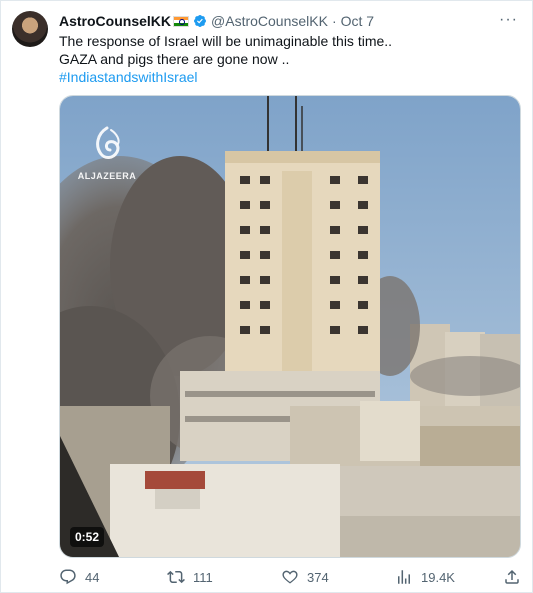  Describe the element at coordinates (508, 20) in the screenshot. I see `more-options-icon: ···` at that location.